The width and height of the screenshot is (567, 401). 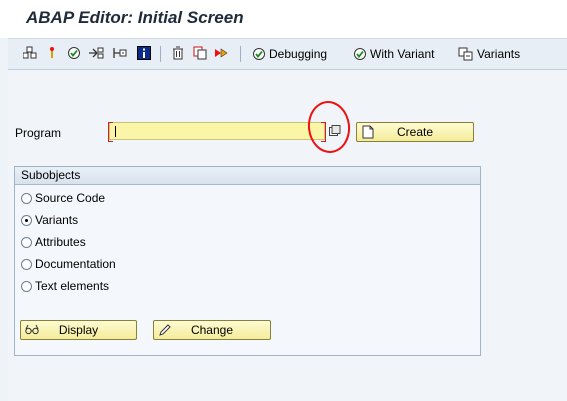 What do you see at coordinates (57, 220) in the screenshot?
I see `radio-label: Variants` at bounding box center [57, 220].